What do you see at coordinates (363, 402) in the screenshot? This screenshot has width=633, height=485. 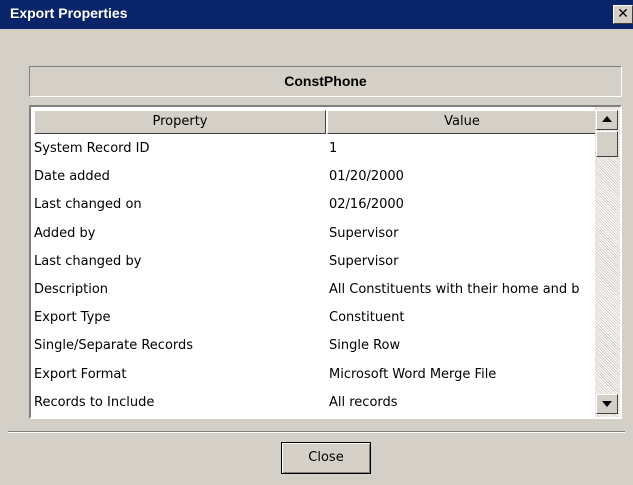 I see `value-cell: All records` at bounding box center [363, 402].